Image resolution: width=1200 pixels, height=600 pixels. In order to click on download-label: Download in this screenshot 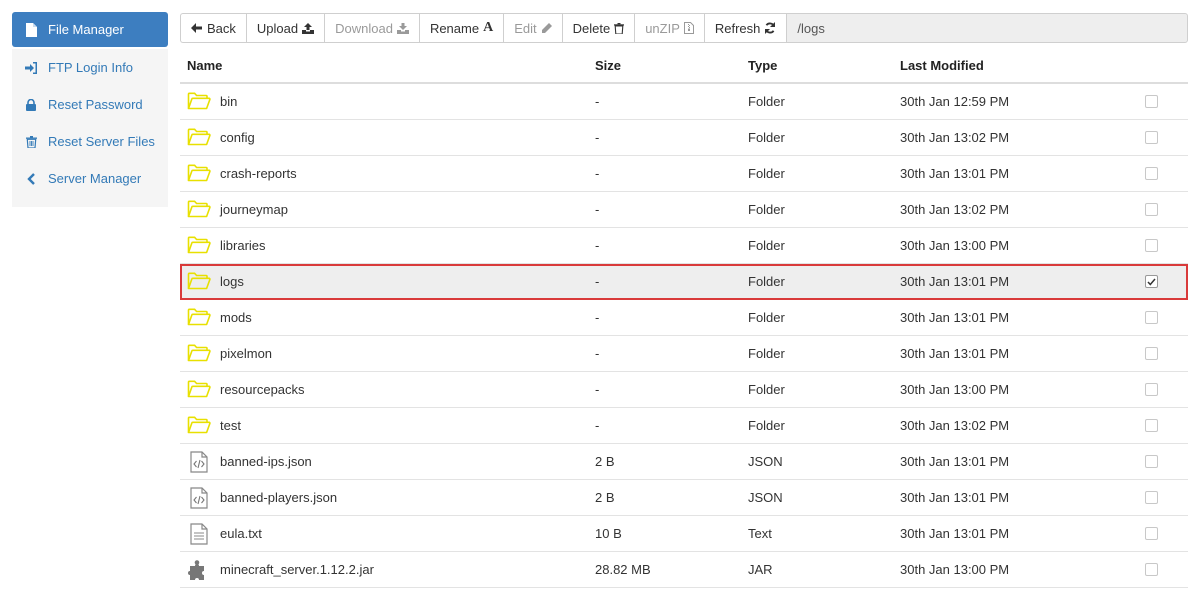, I will do `click(364, 28)`.